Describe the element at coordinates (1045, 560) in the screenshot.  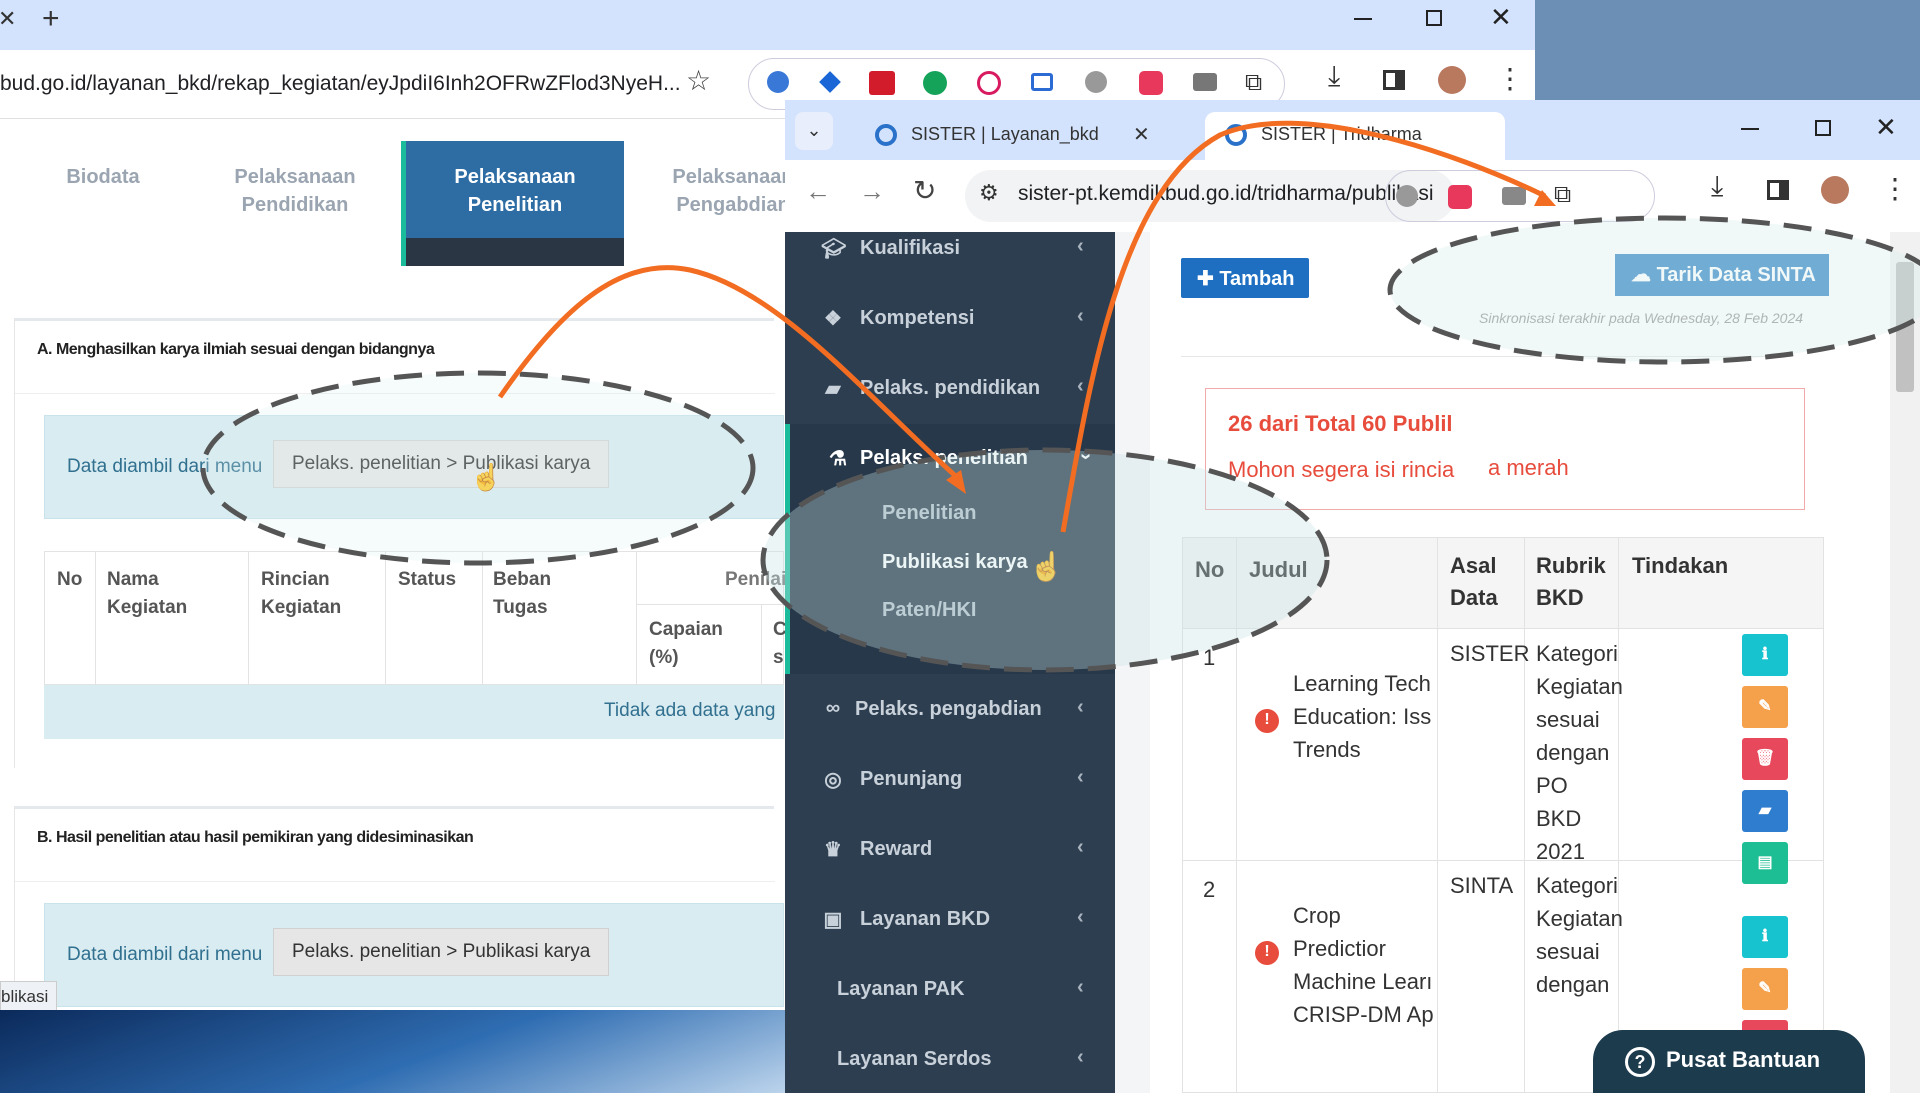
I see `highlight-ellipse-submenu` at that location.